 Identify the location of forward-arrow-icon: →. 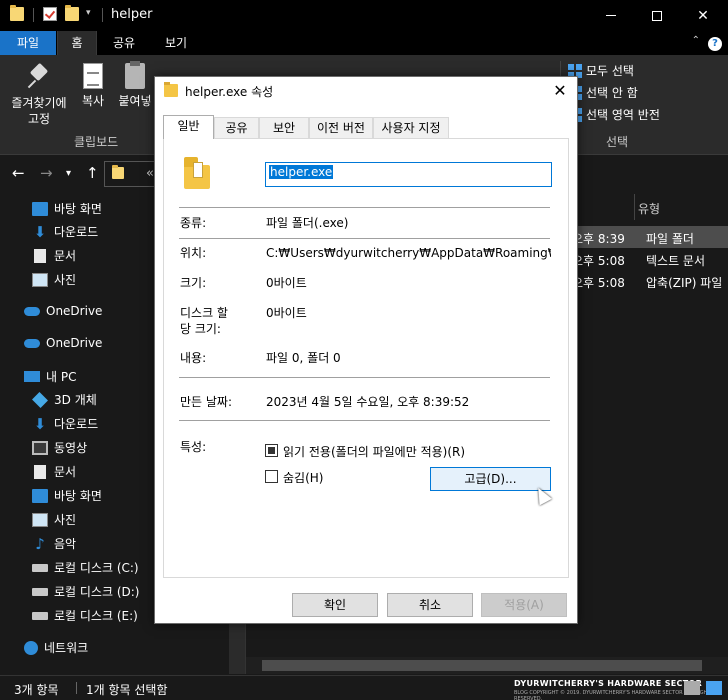
(46, 173).